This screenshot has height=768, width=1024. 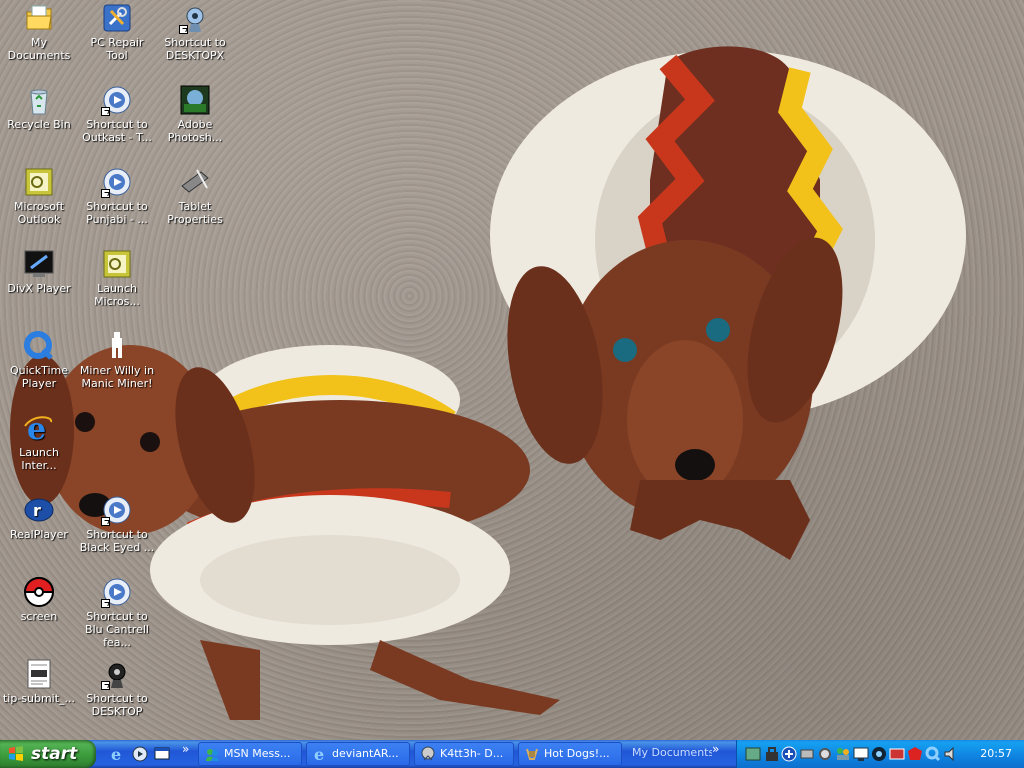 What do you see at coordinates (117, 49) in the screenshot?
I see `desktop-icon-label: PC Repair Tool` at bounding box center [117, 49].